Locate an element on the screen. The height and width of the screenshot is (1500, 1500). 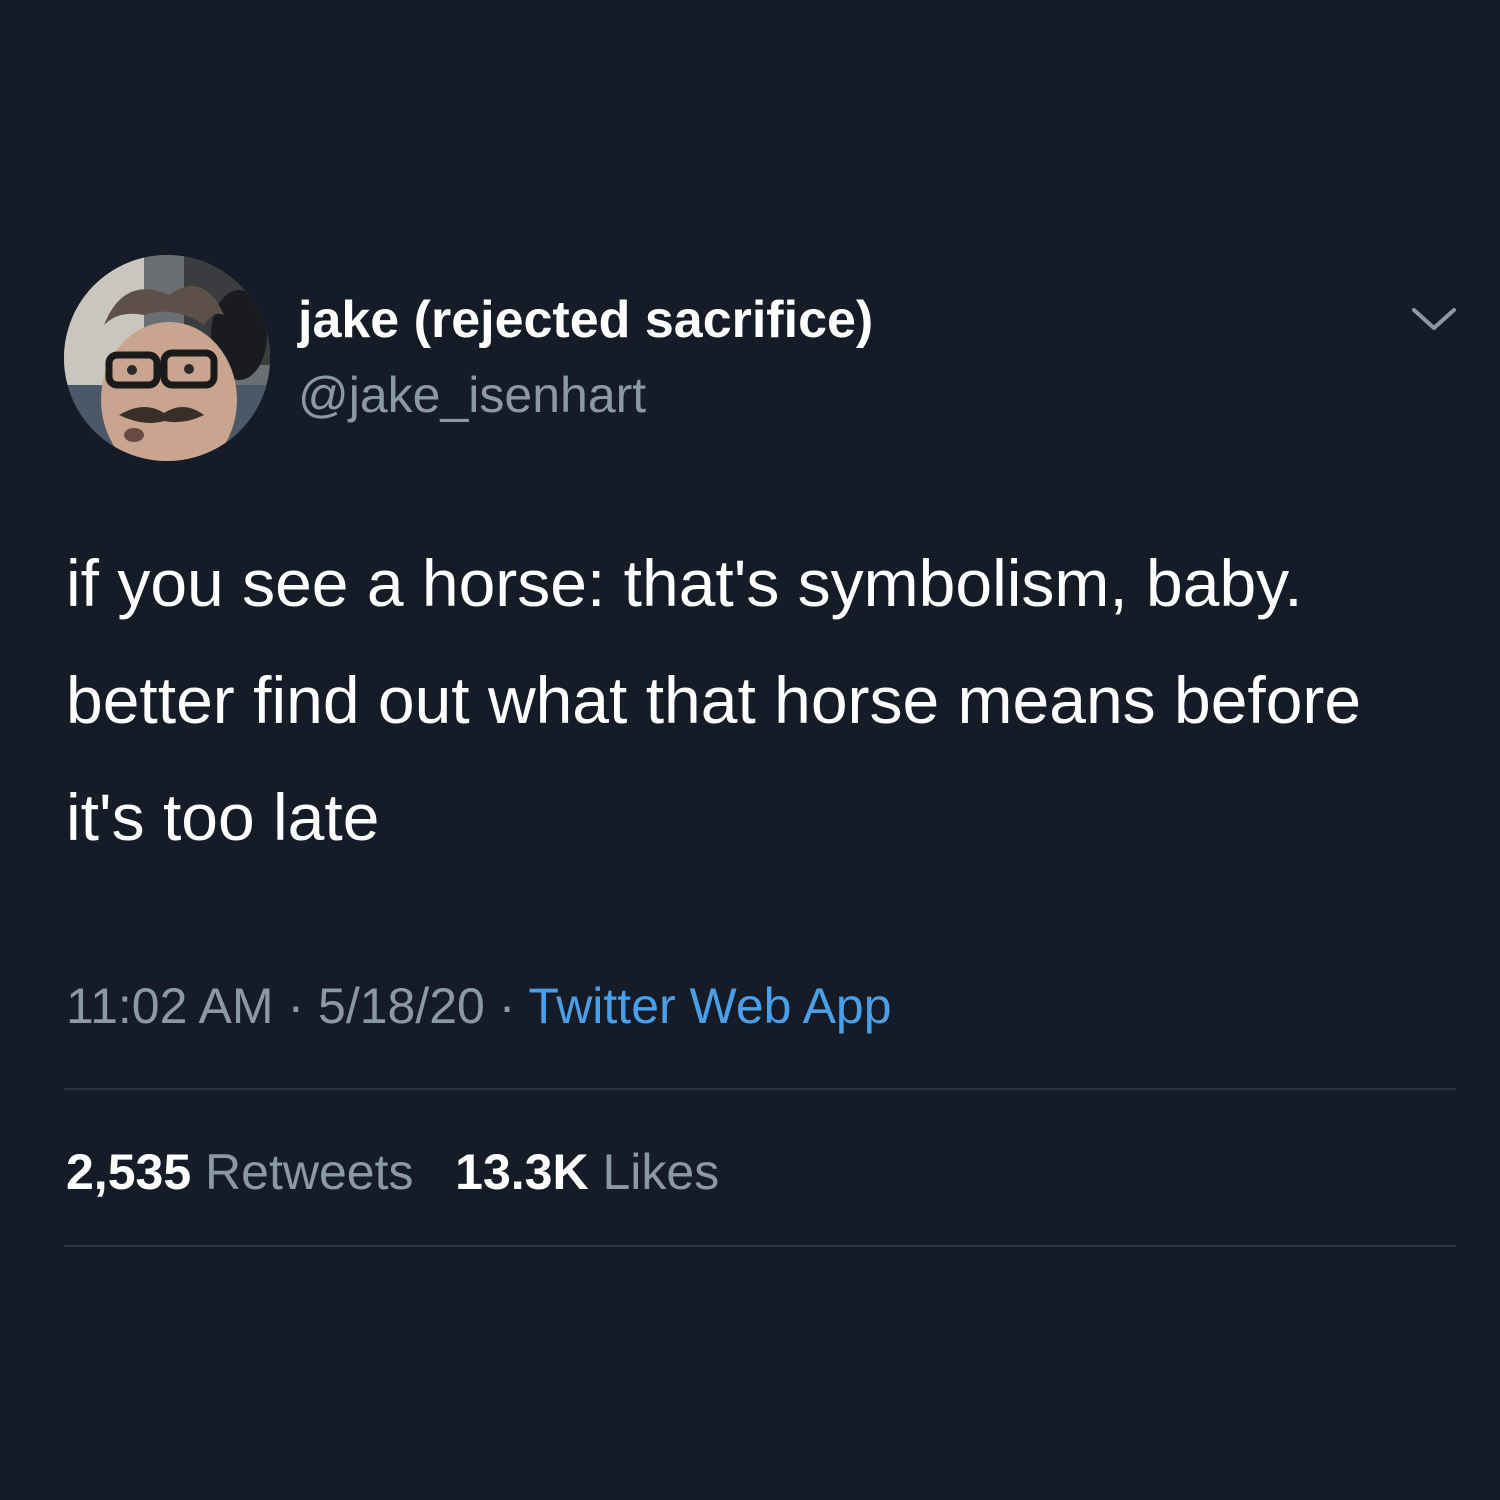
tweet-metadata: 11:02 AM · 5/18/20 · Twitter Web App is located at coordinates (479, 1006).